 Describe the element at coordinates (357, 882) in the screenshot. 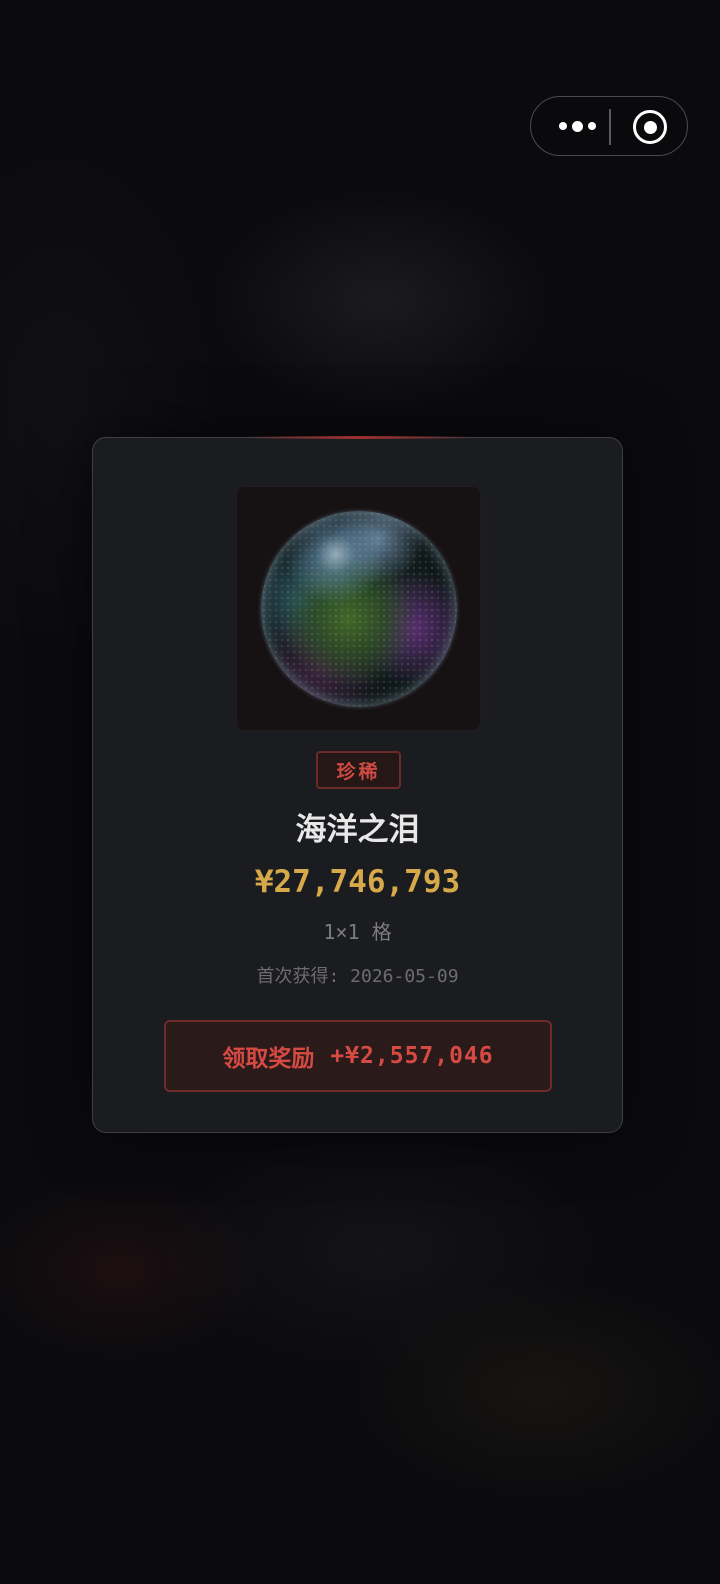

I see `item-price: ¥27,746,793` at that location.